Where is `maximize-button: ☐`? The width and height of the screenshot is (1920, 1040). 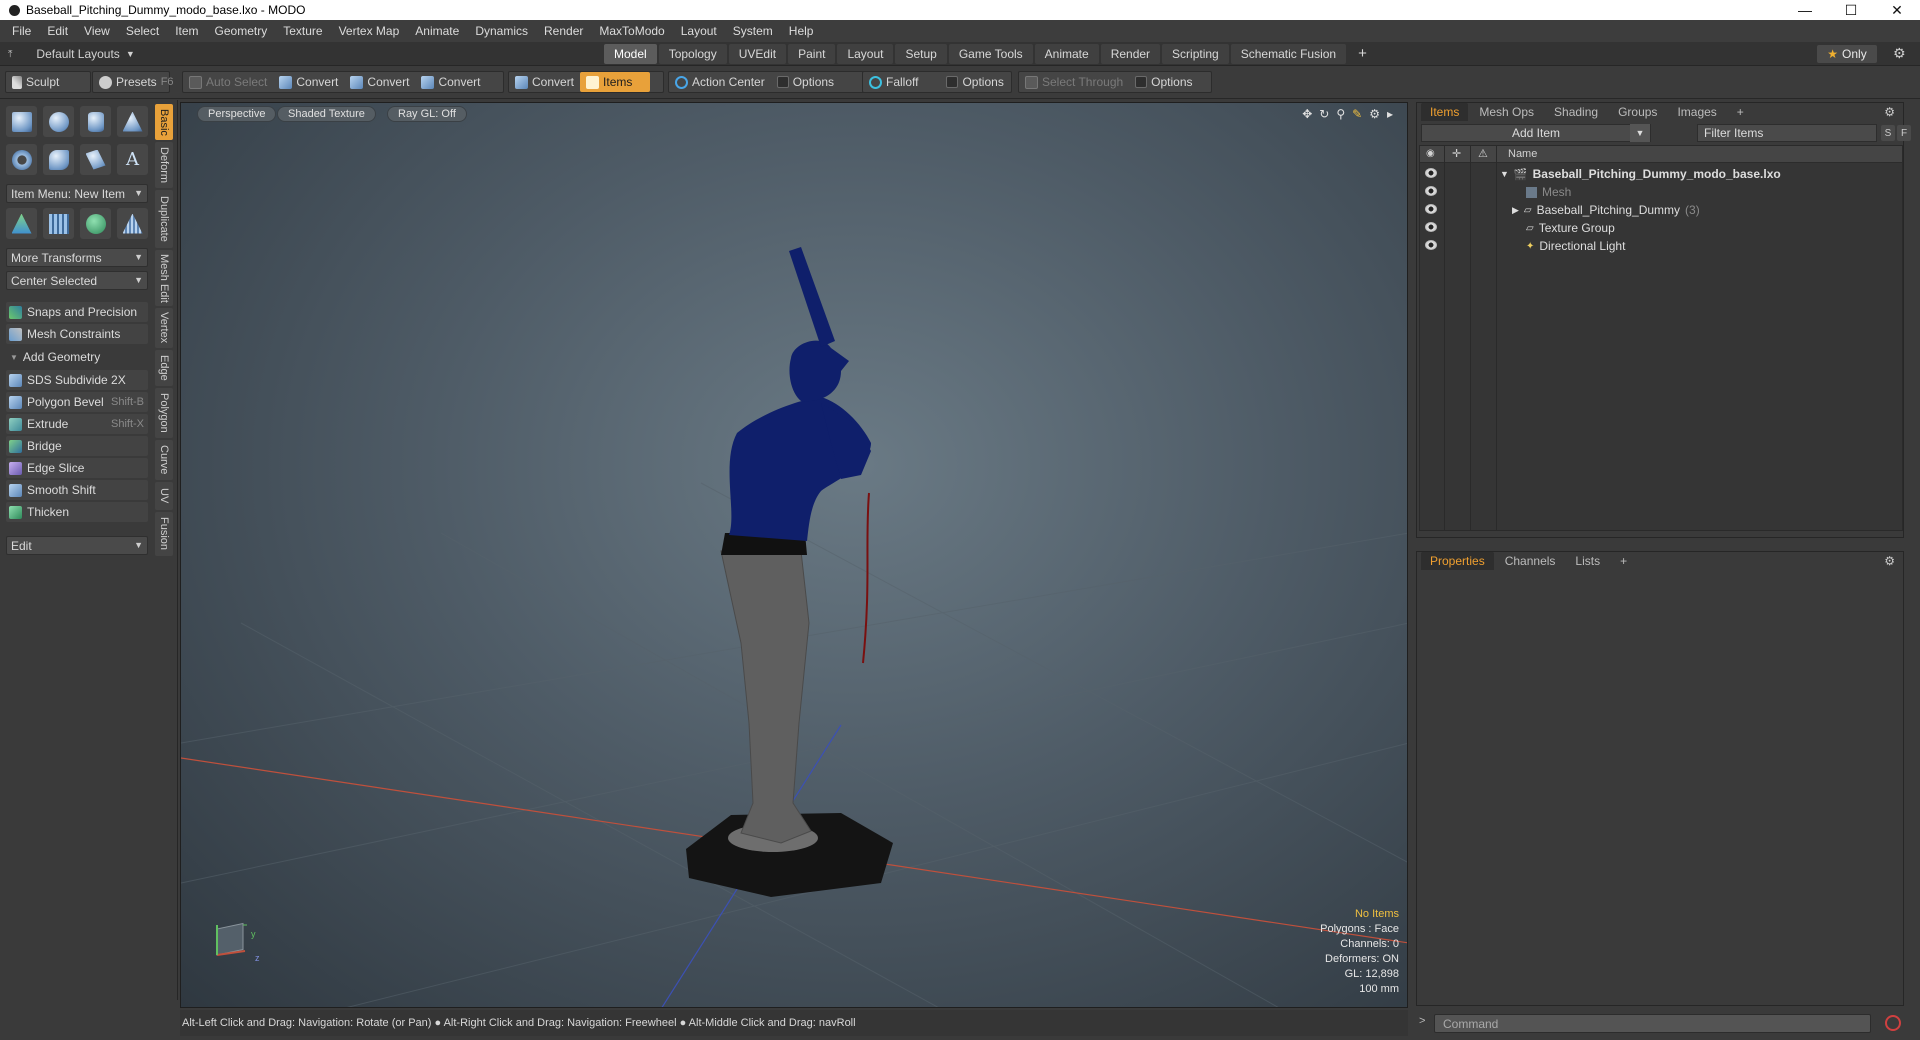 maximize-button: ☐ is located at coordinates (1851, 10).